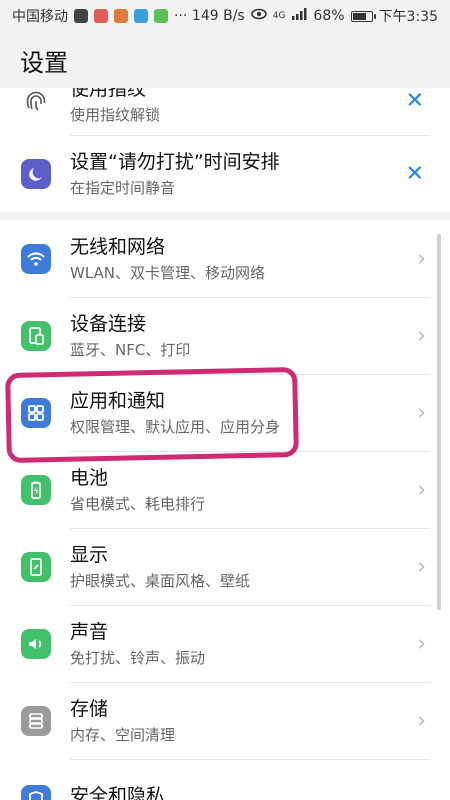 The width and height of the screenshot is (450, 800). What do you see at coordinates (225, 720) in the screenshot?
I see `settings-item-storage: 存储 内存、空间清理 ›` at bounding box center [225, 720].